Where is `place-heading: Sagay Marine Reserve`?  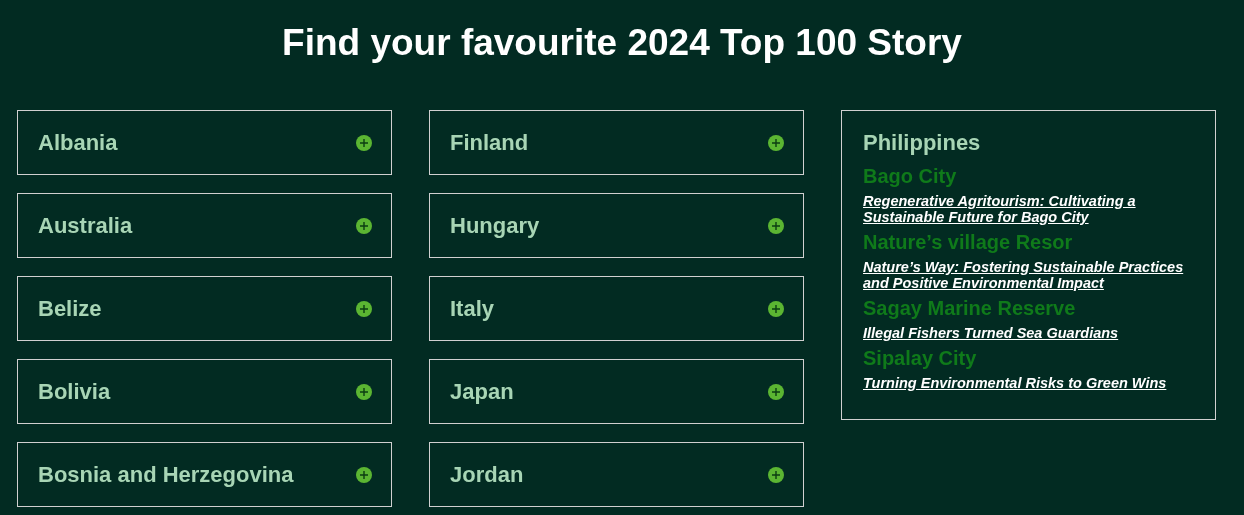 place-heading: Sagay Marine Reserve is located at coordinates (970, 308).